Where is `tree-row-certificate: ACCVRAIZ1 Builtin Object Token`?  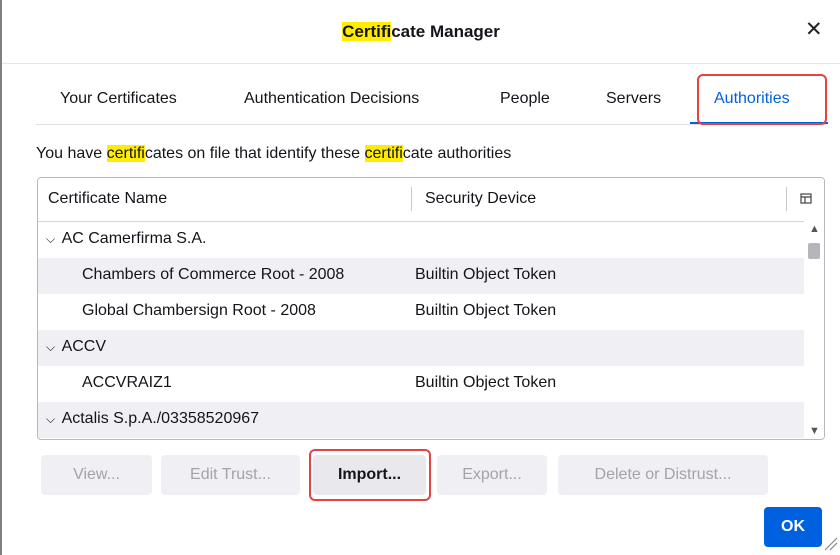
tree-row-certificate: ACCVRAIZ1 Builtin Object Token is located at coordinates (421, 384).